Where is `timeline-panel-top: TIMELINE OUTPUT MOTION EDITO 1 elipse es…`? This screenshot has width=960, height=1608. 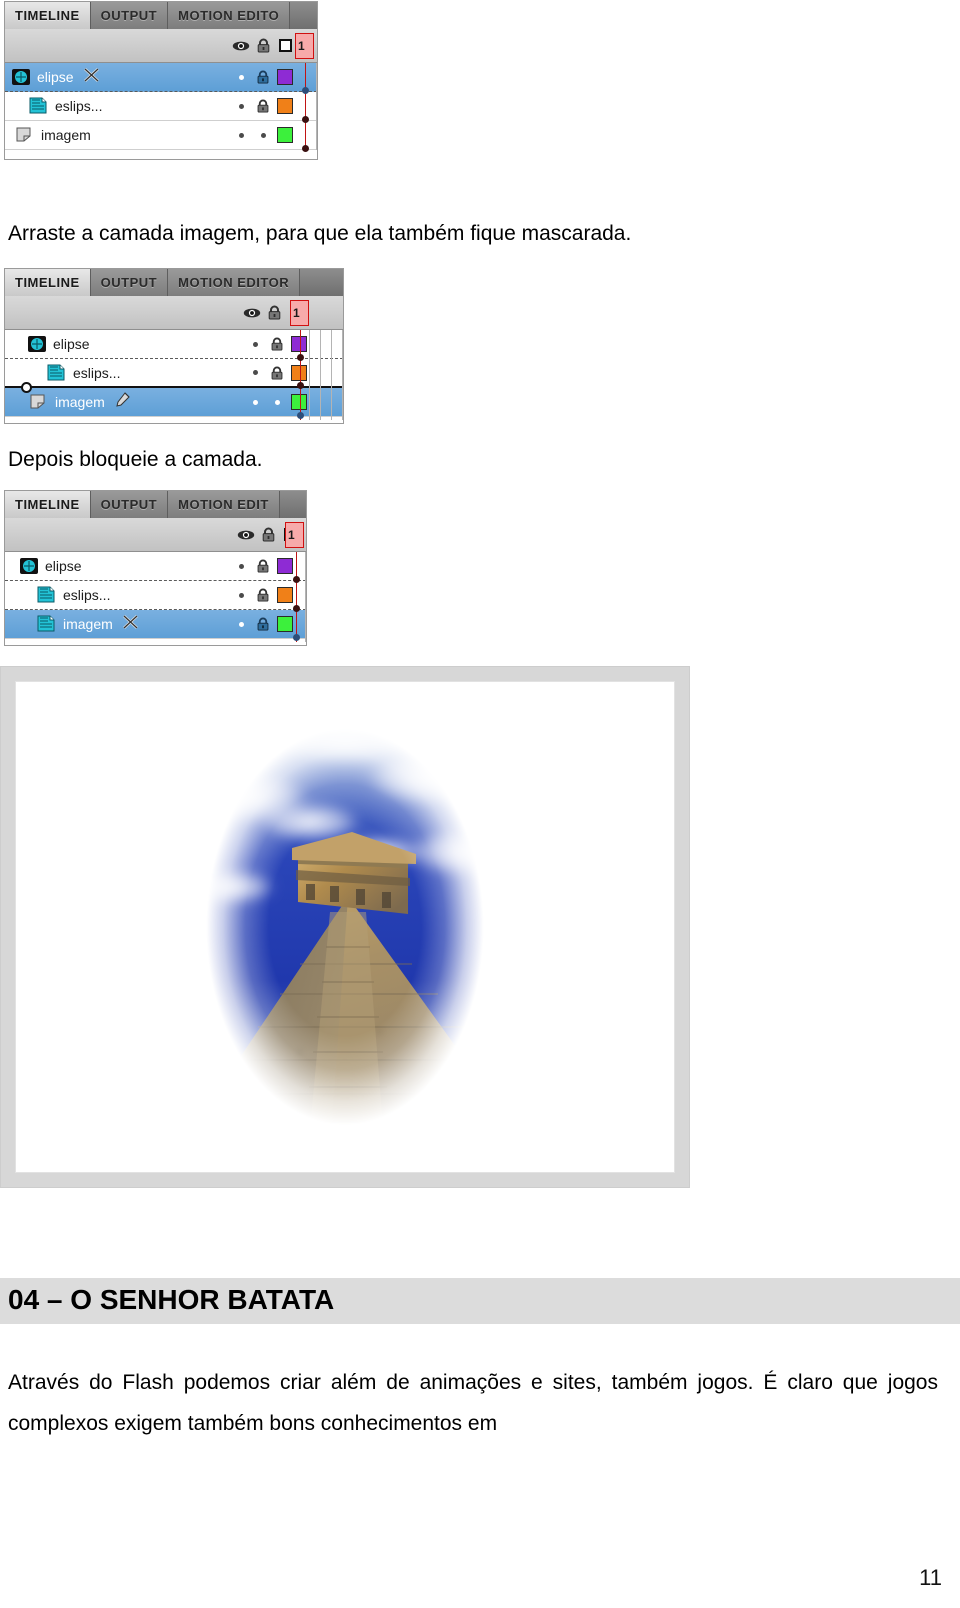 timeline-panel-top: TIMELINE OUTPUT MOTION EDITO 1 elipse es… is located at coordinates (161, 80).